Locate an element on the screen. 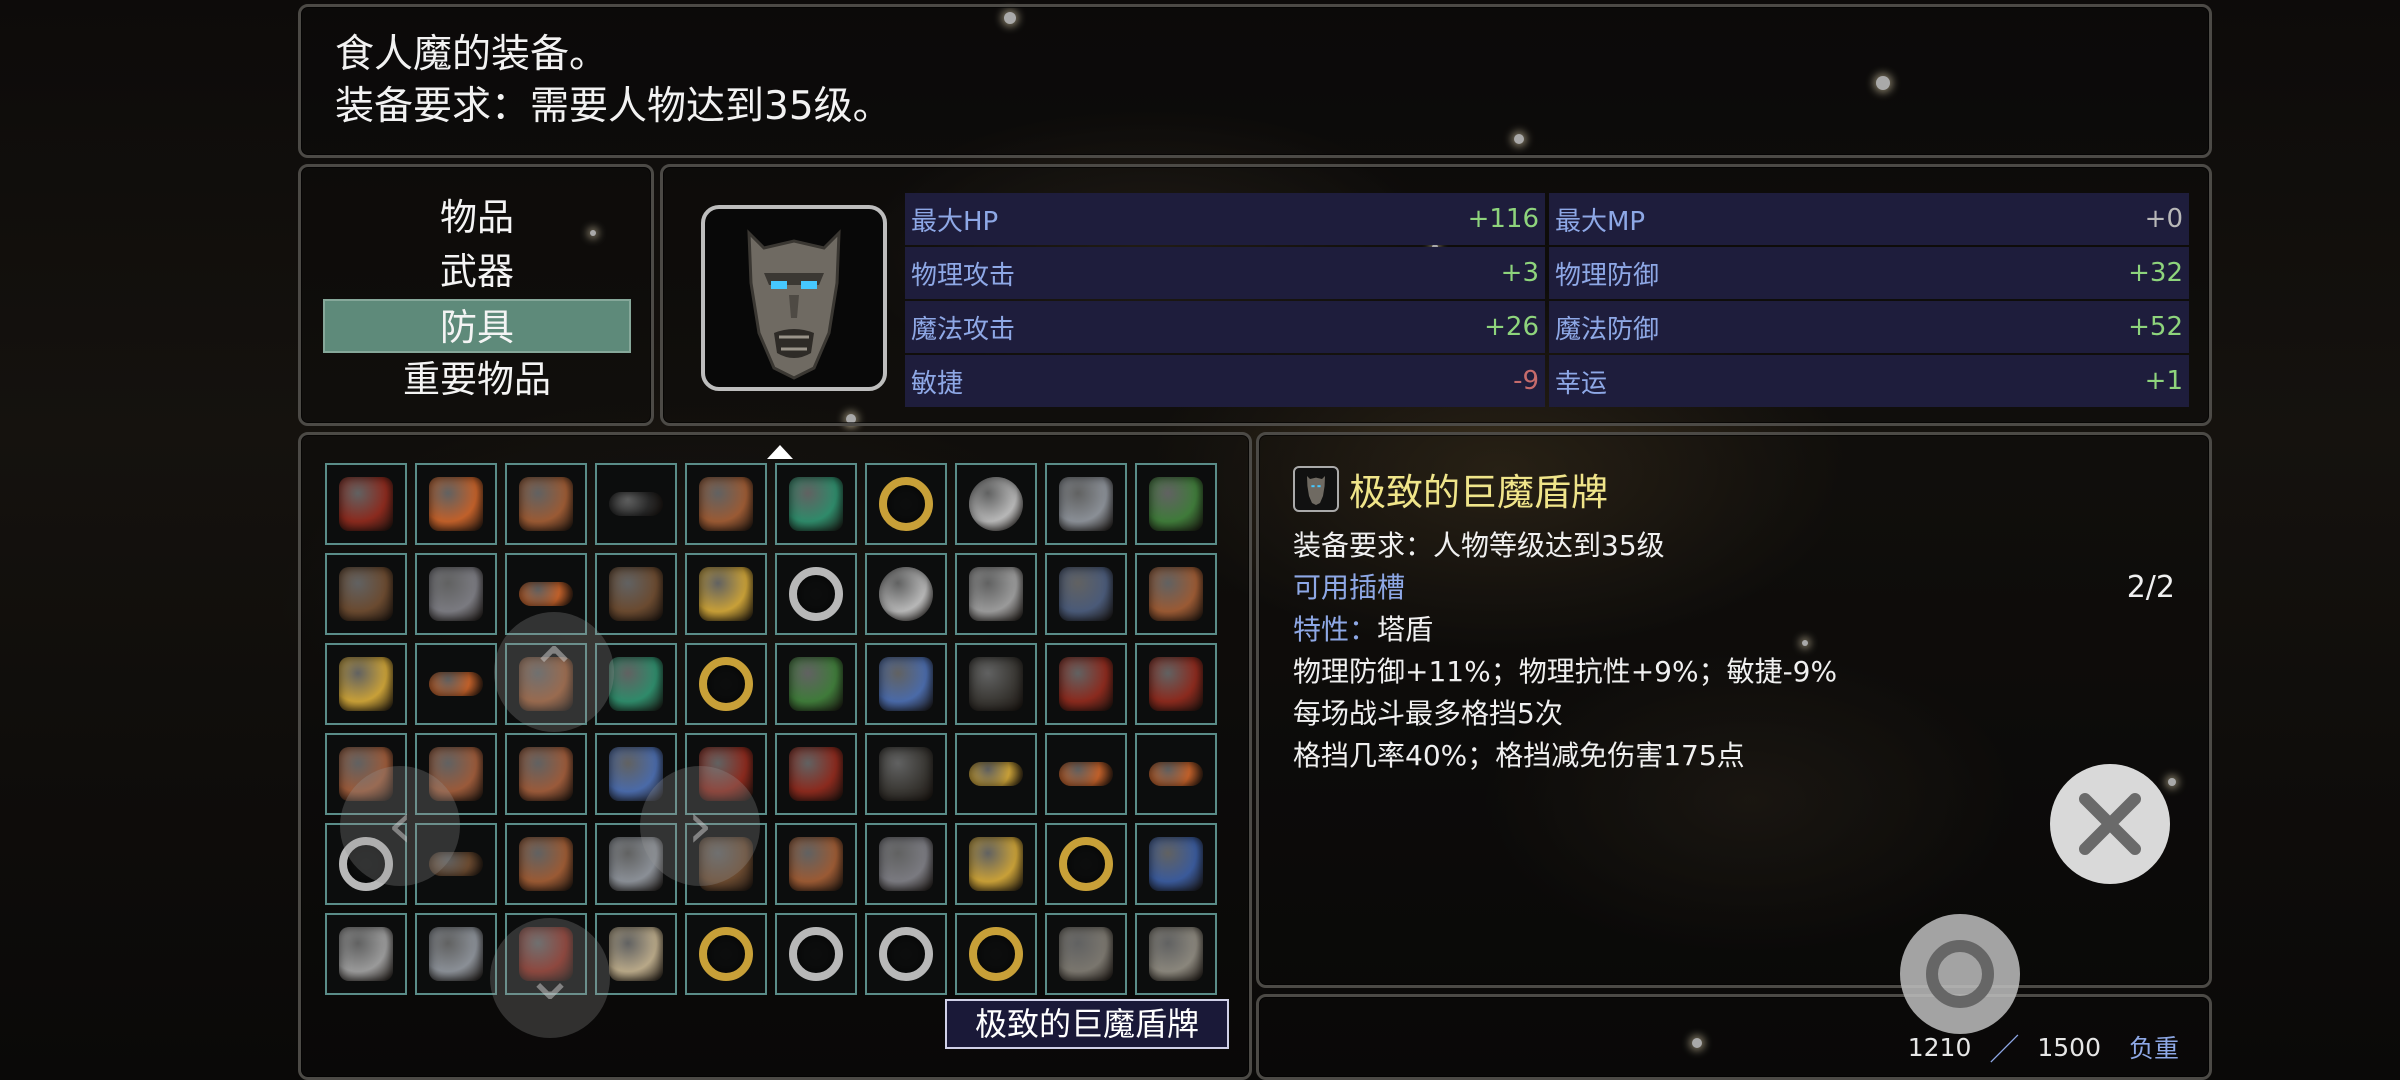 This screenshot has height=1080, width=2400. weight-max: 1500 is located at coordinates (2069, 1047).